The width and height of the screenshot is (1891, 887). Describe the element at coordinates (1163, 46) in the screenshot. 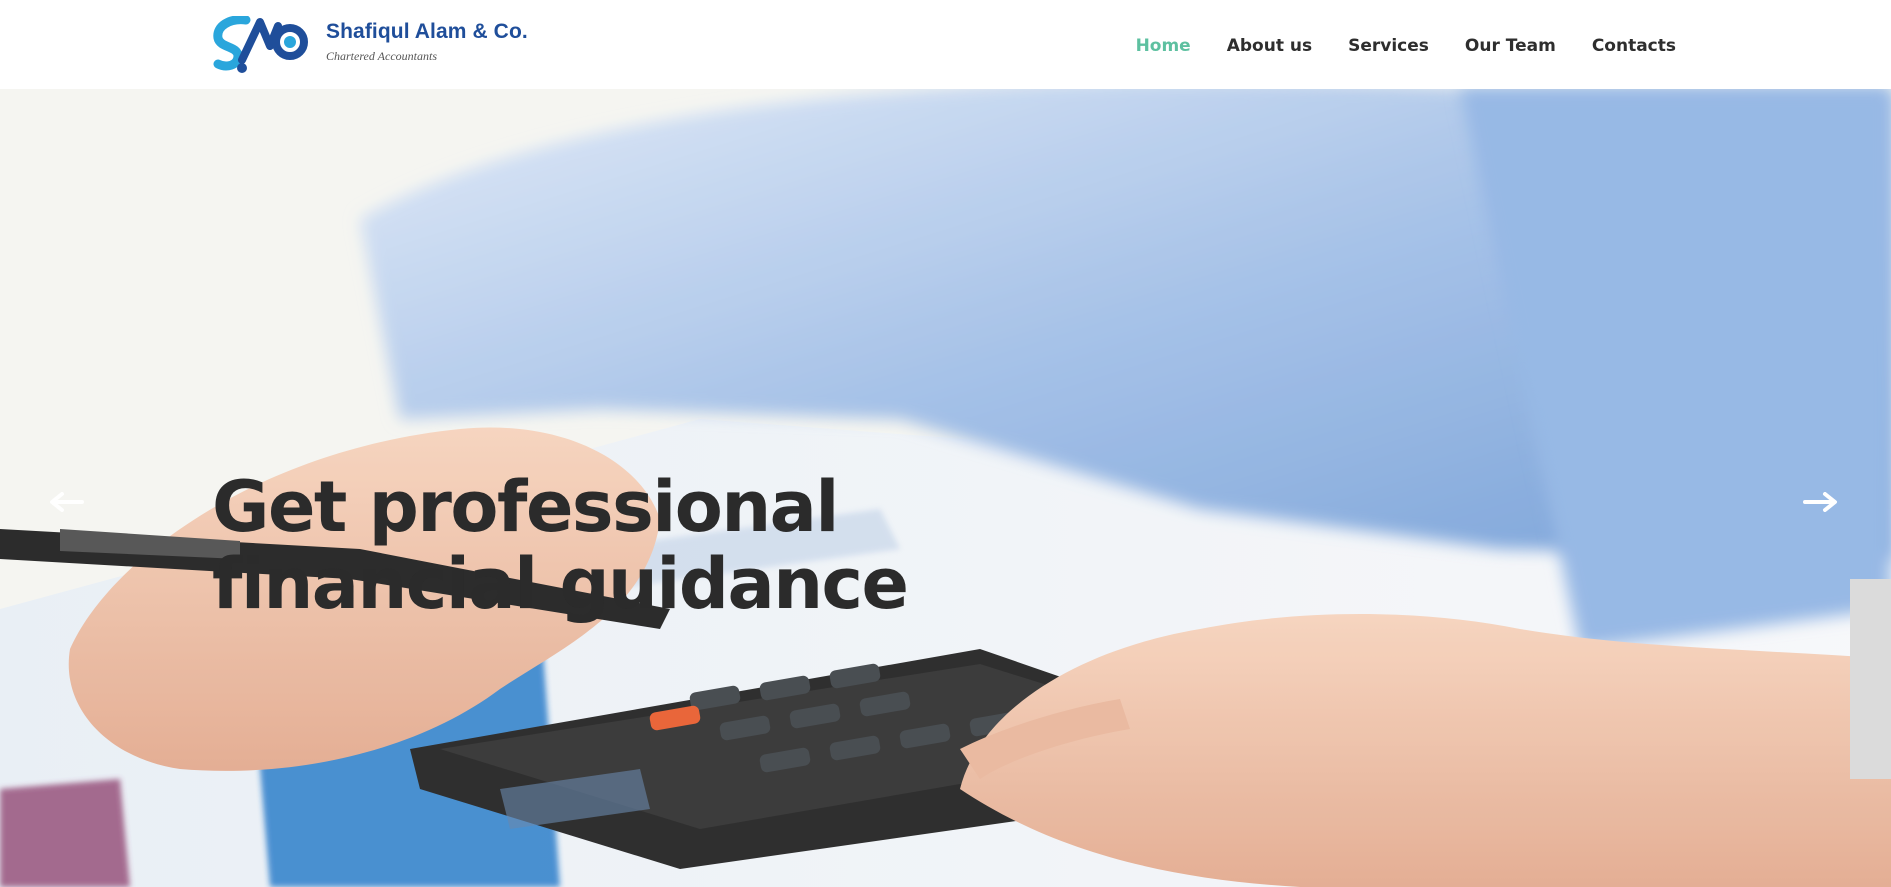

I see `nav-home: Home` at that location.